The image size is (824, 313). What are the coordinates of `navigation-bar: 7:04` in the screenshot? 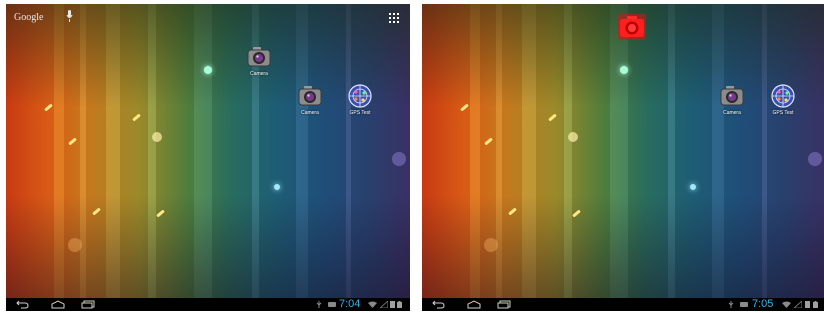 It's located at (208, 304).